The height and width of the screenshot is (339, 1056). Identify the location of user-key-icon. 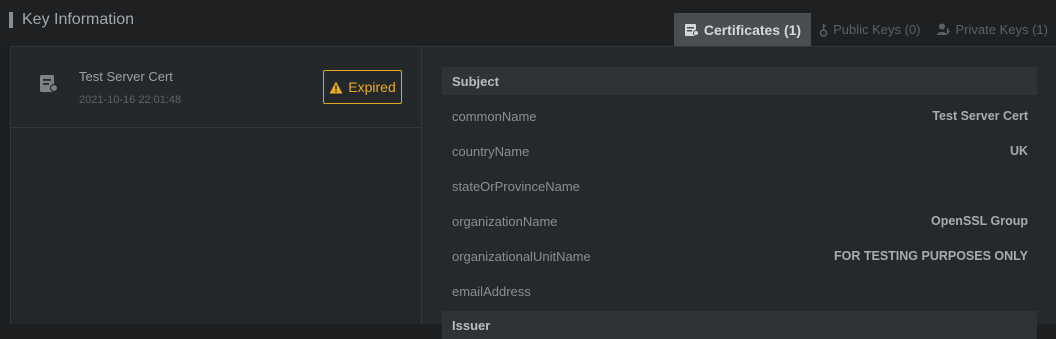
(943, 29).